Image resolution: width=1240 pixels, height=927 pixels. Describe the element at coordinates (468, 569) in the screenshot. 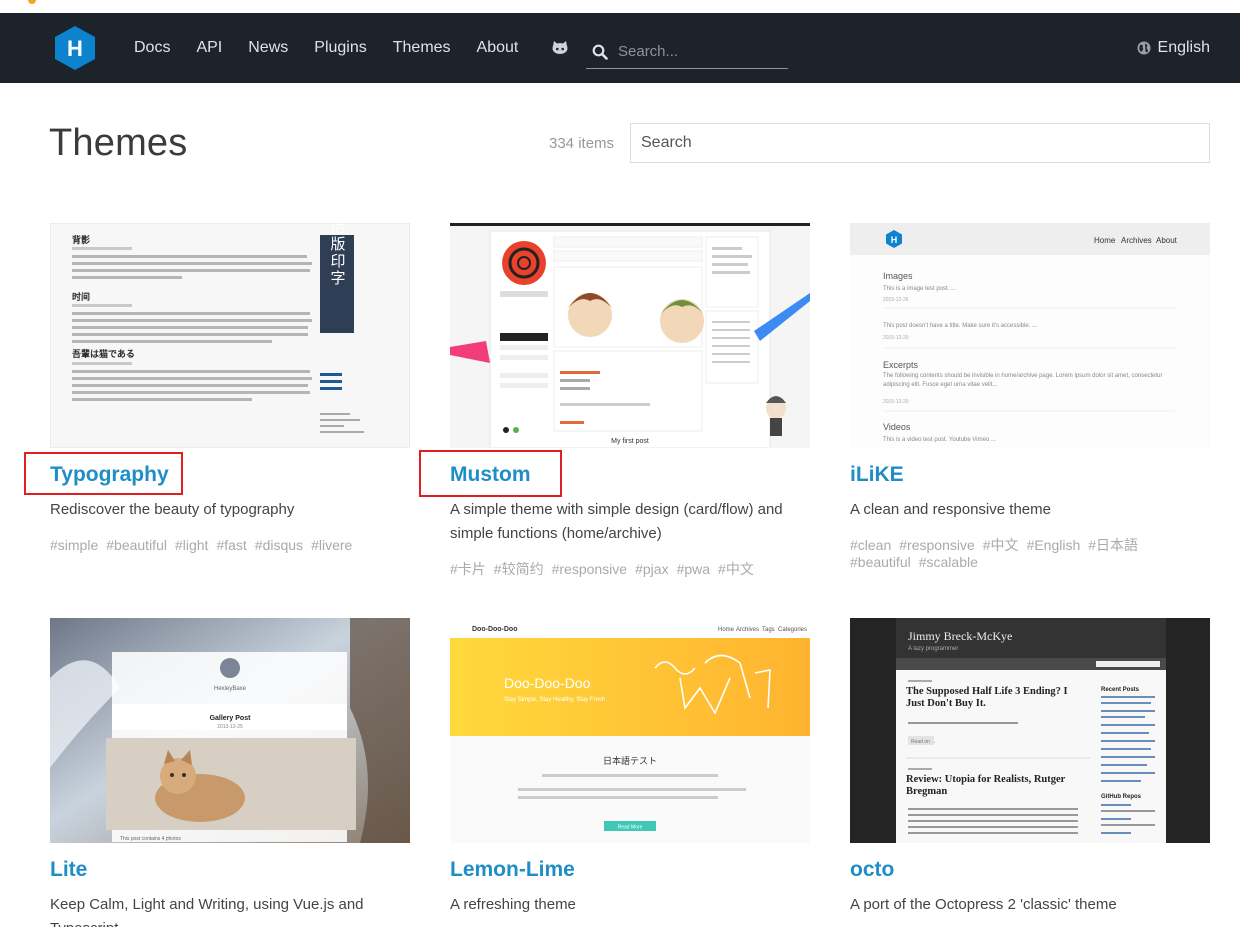

I see `tag: #卡片` at that location.